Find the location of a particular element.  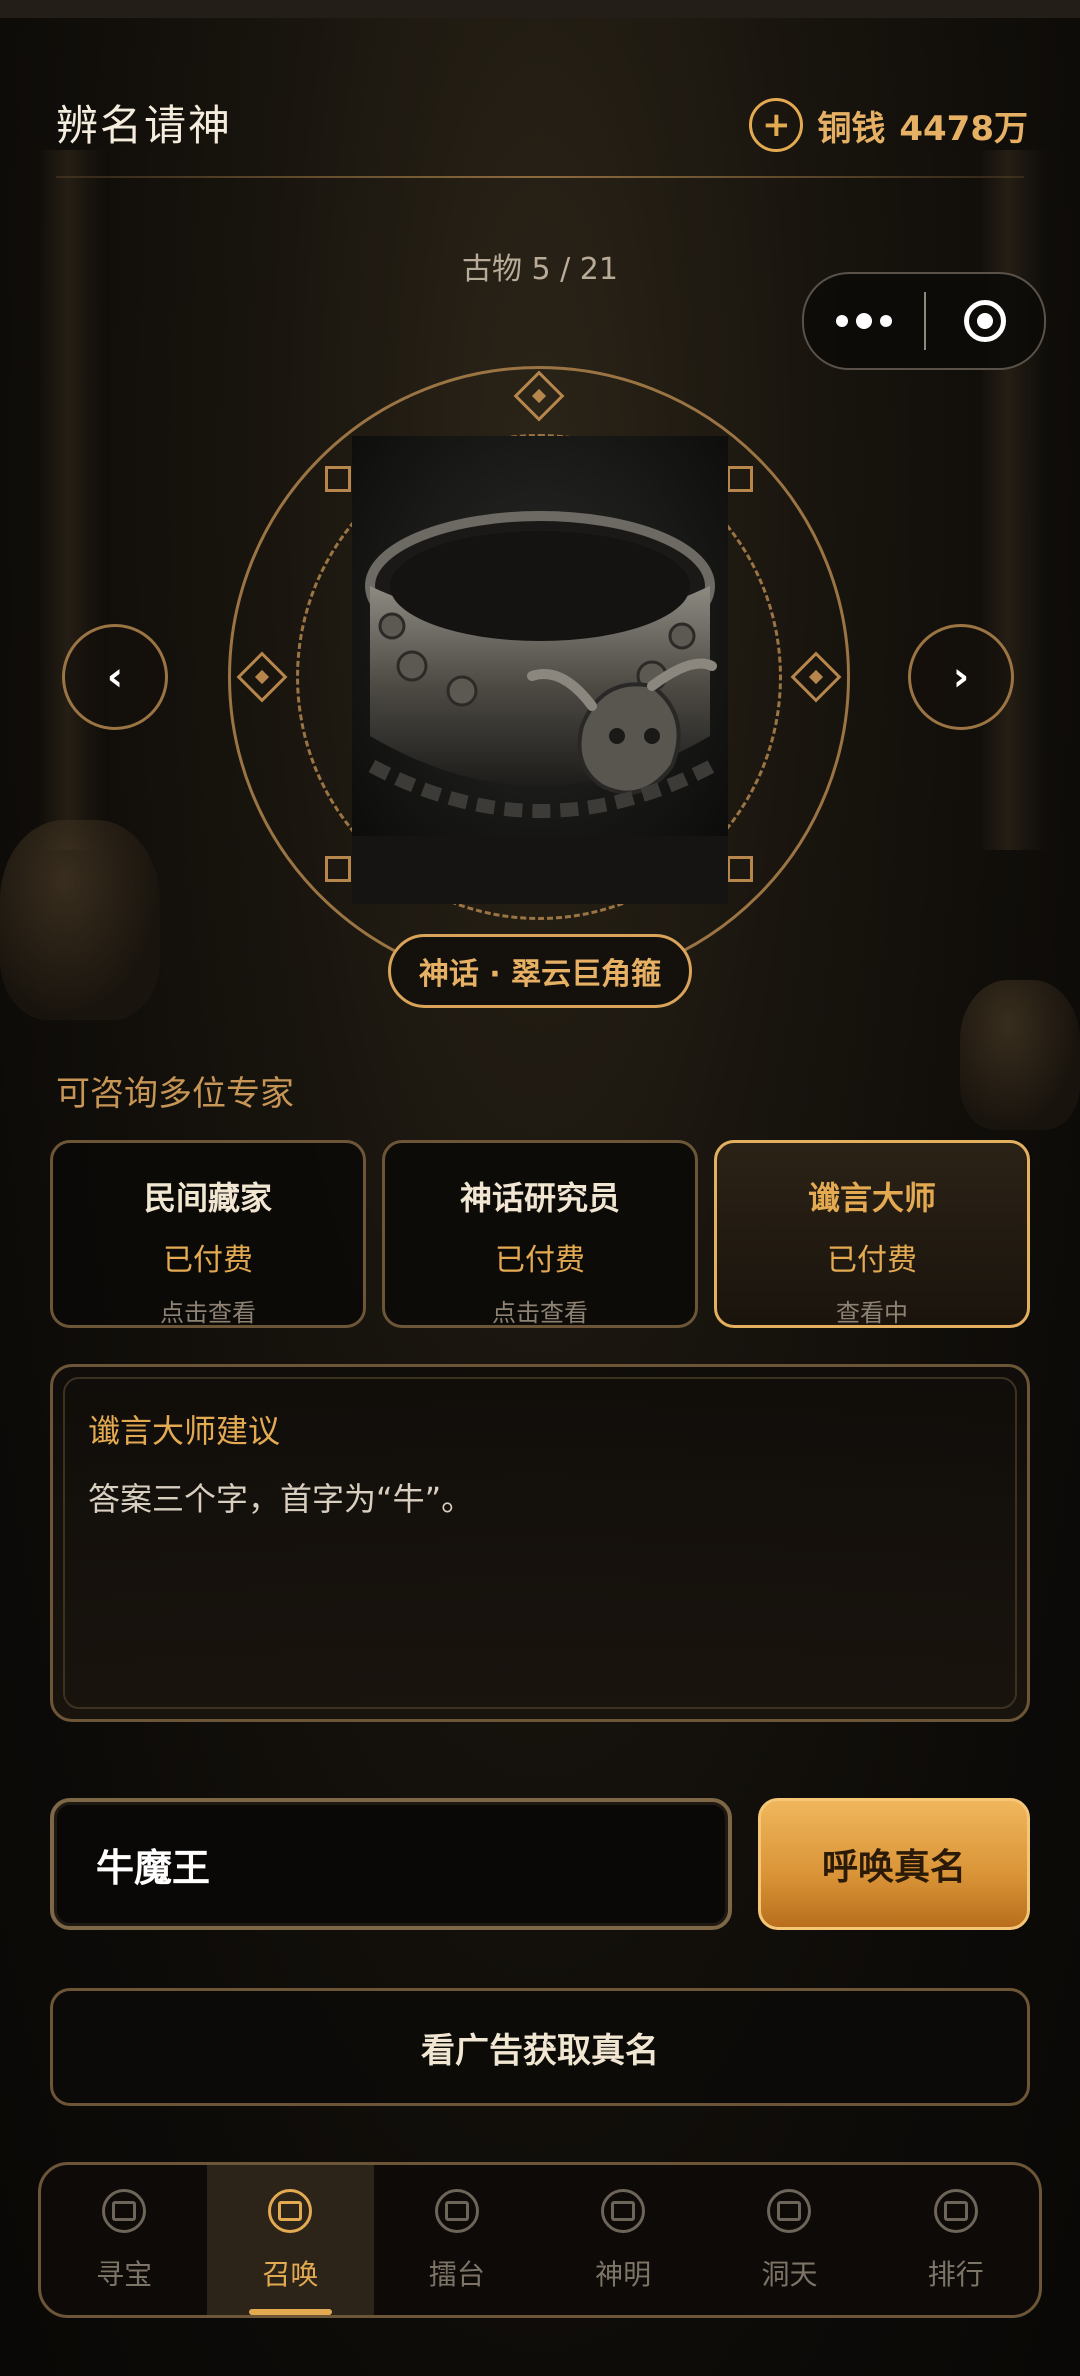

more-menu-icon is located at coordinates (864, 321).